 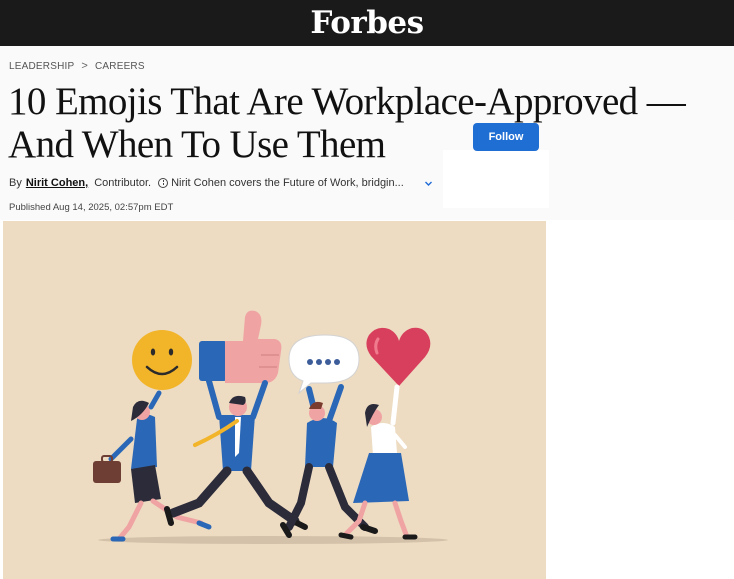 I want to click on heart-emoji, so click(x=398, y=356).